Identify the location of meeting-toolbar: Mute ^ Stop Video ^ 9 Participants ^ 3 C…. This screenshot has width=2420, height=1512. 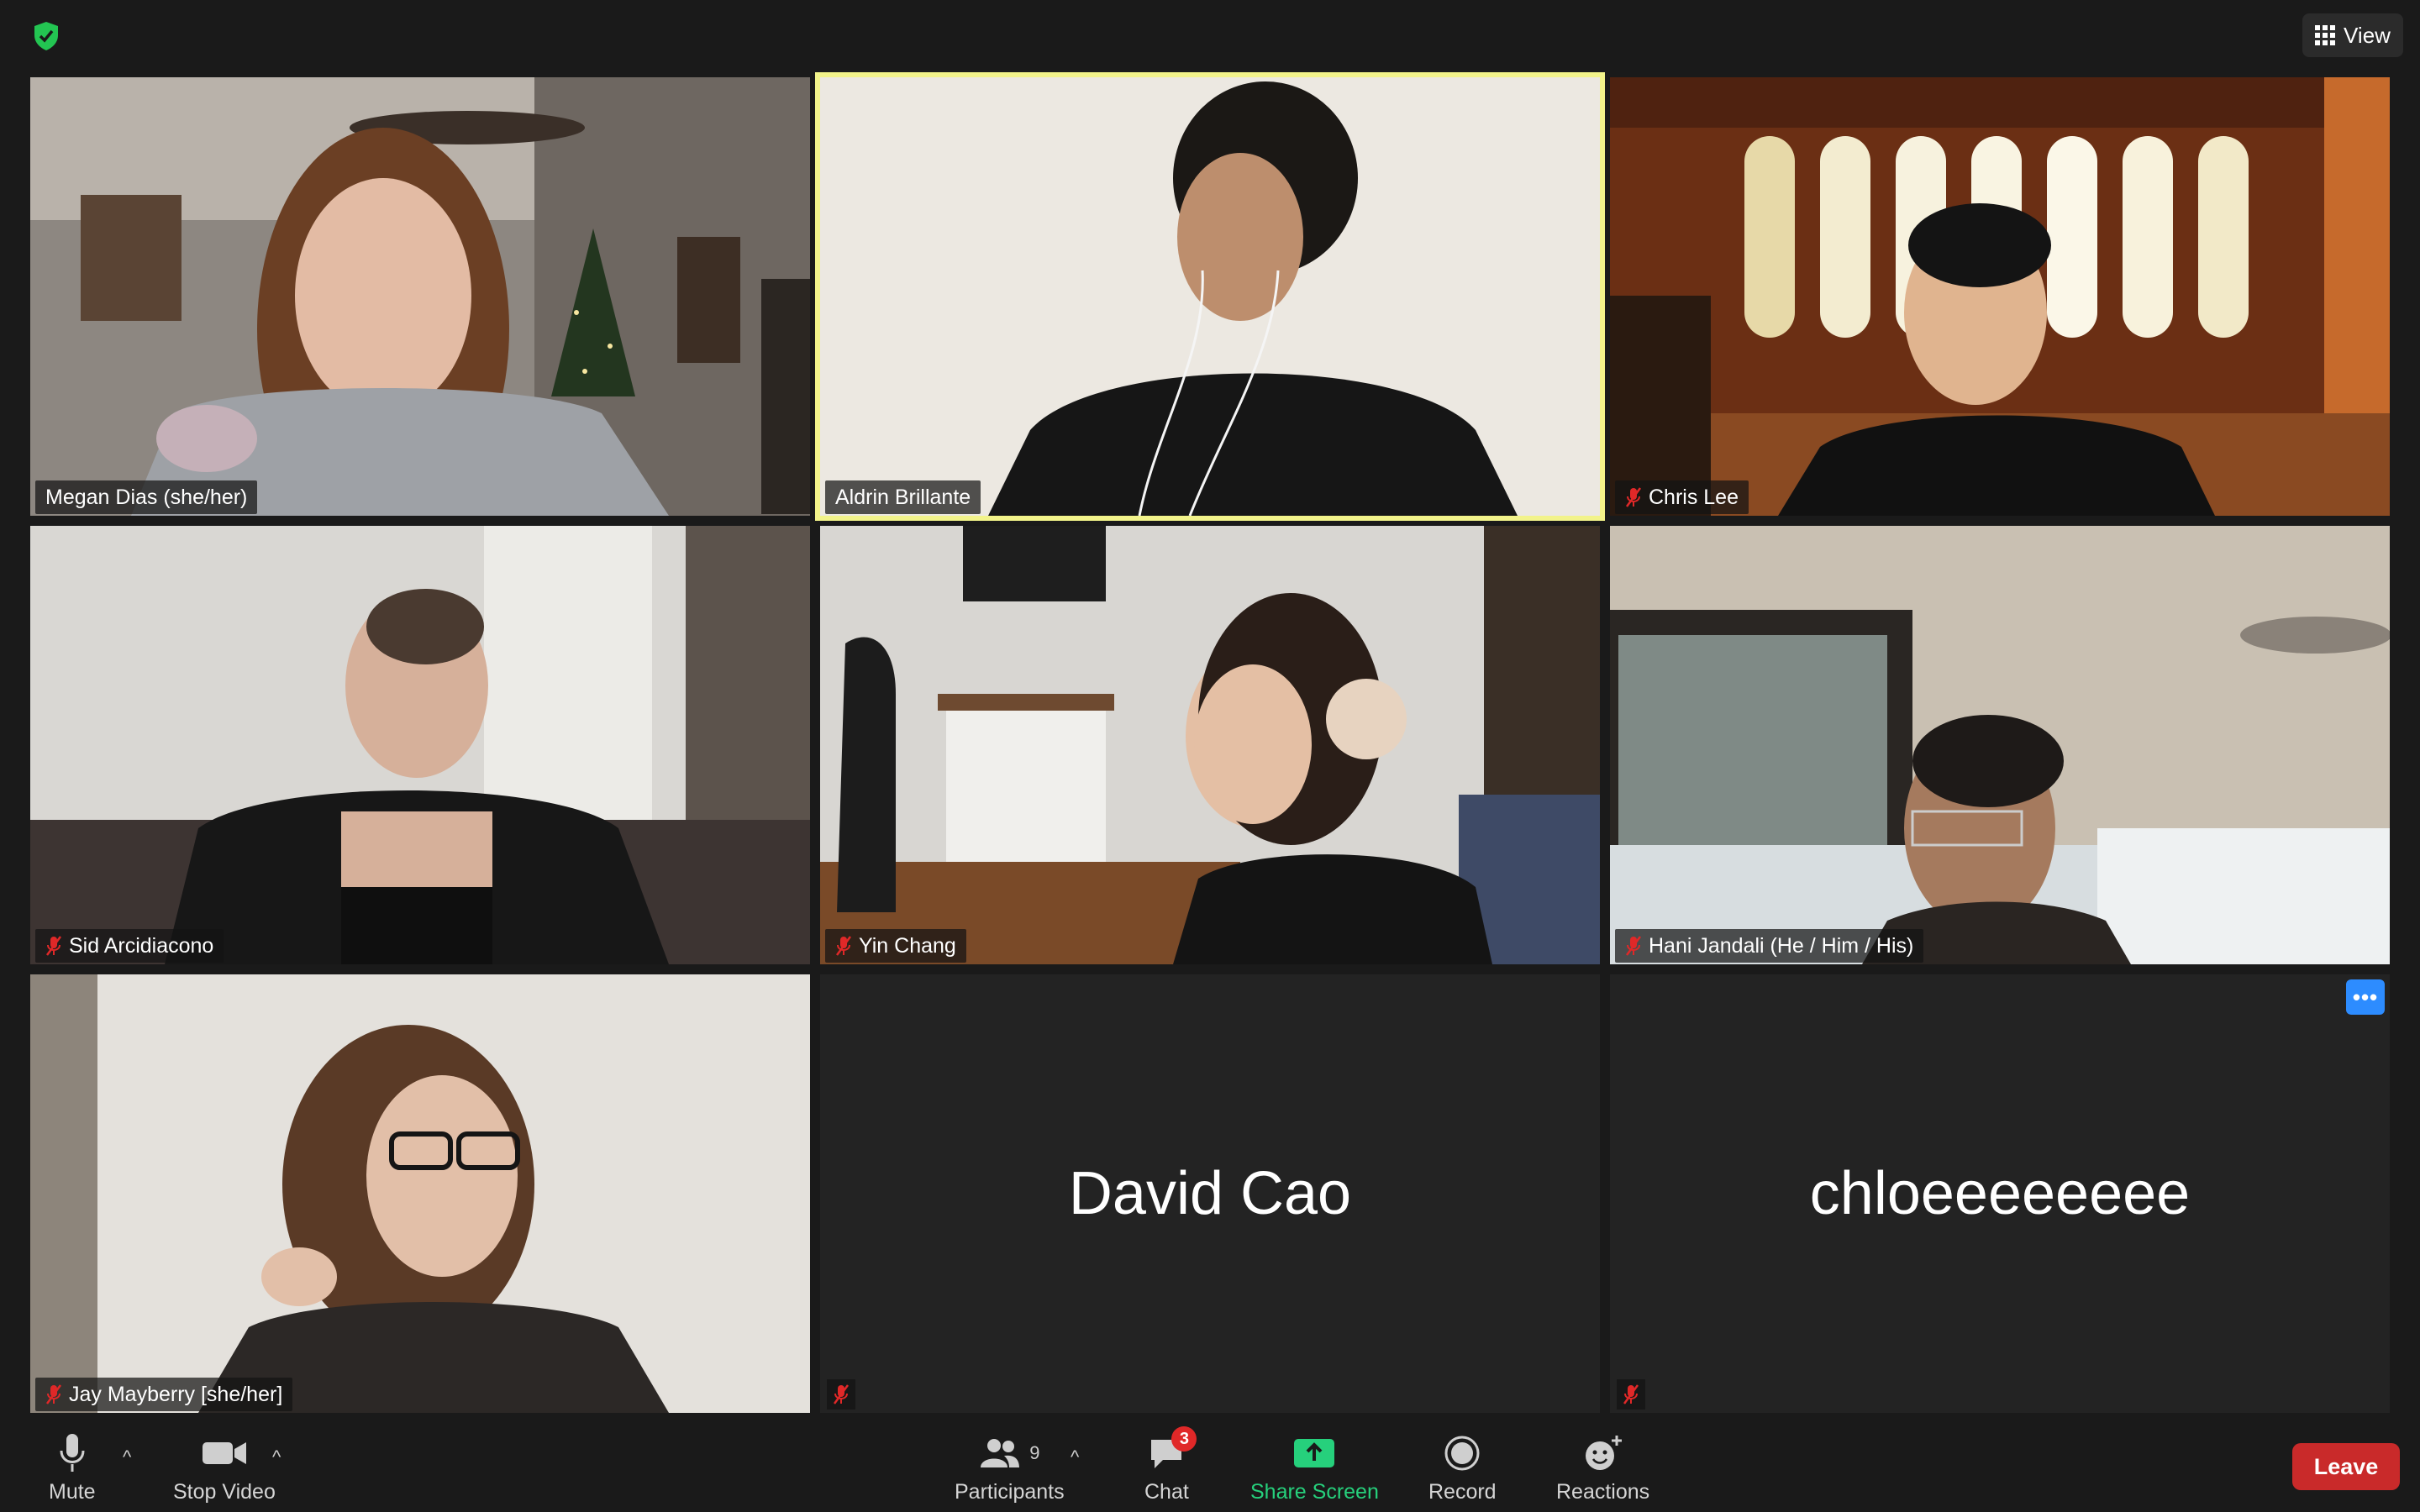
(1210, 1466).